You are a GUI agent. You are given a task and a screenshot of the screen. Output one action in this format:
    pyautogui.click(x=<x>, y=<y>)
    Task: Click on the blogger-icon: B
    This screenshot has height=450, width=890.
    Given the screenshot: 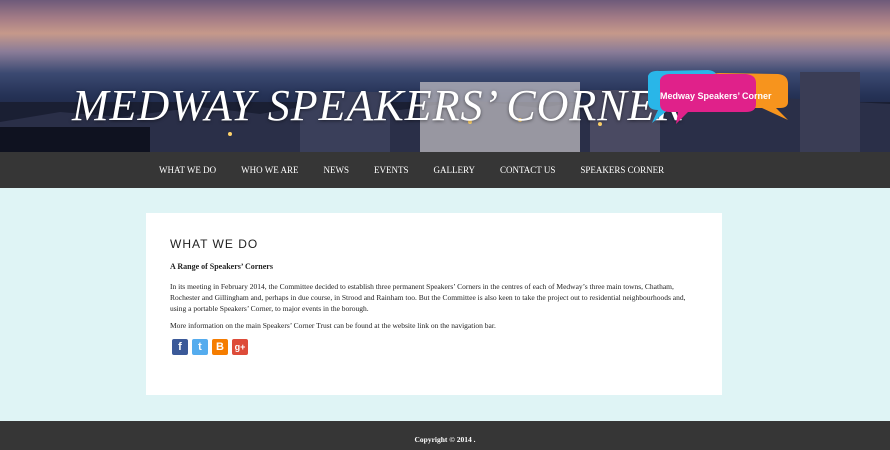 What is the action you would take?
    pyautogui.click(x=220, y=347)
    